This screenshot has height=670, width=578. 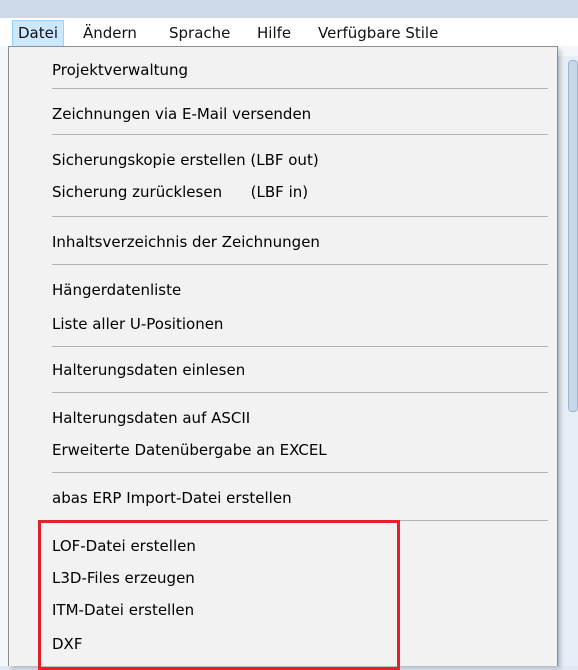 I want to click on menu-item-abas-import: abas ERP Import-Datei erstellen, so click(x=172, y=498).